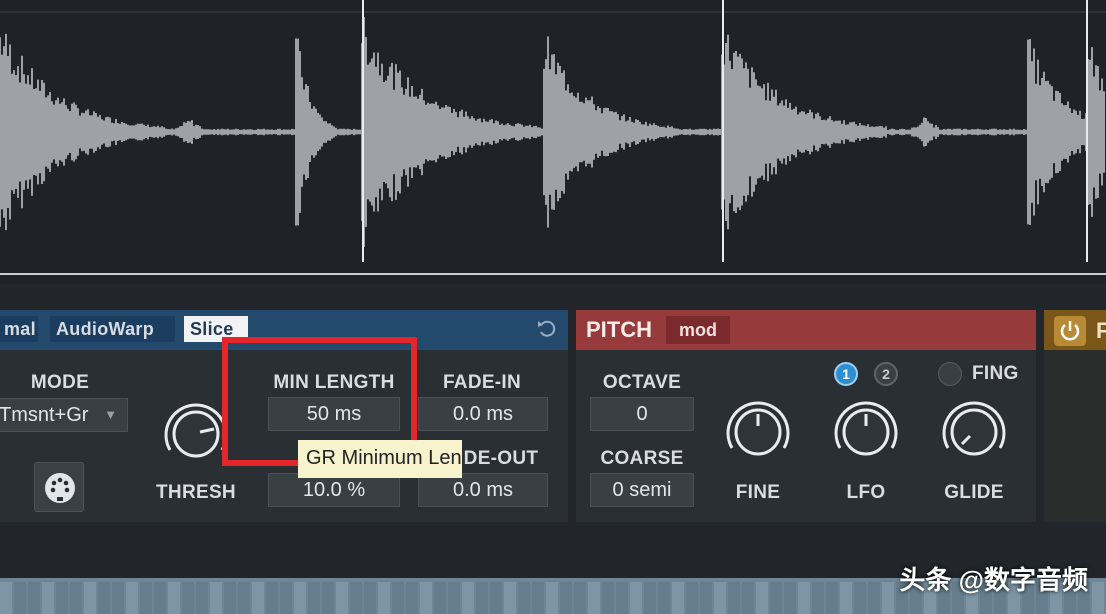 The width and height of the screenshot is (1106, 614). I want to click on fing-toggle, so click(950, 374).